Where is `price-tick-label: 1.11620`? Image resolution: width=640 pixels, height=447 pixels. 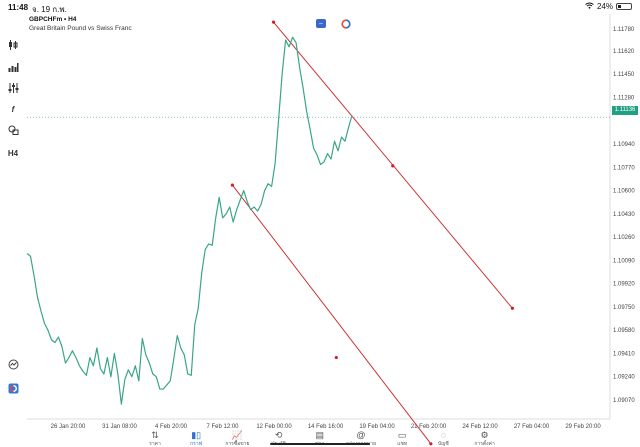 price-tick-label: 1.11620 is located at coordinates (624, 52).